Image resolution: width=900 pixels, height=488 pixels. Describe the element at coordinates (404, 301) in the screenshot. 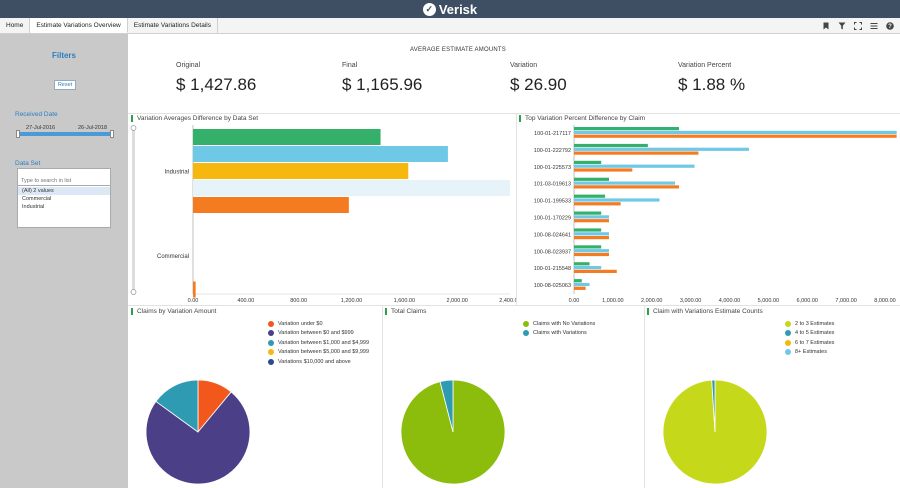

I see `x-tick-label: 1,600.00` at that location.